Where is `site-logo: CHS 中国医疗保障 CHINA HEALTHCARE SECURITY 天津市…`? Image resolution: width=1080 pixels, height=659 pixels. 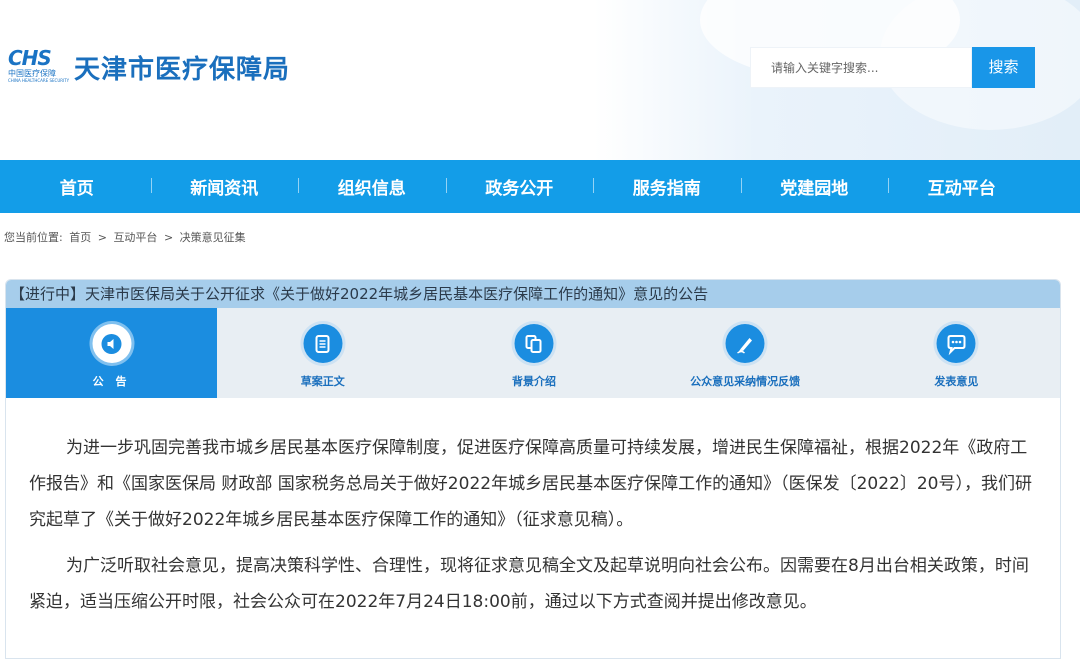 site-logo: CHS 中国医疗保障 CHINA HEALTHCARE SECURITY 天津市… is located at coordinates (149, 67).